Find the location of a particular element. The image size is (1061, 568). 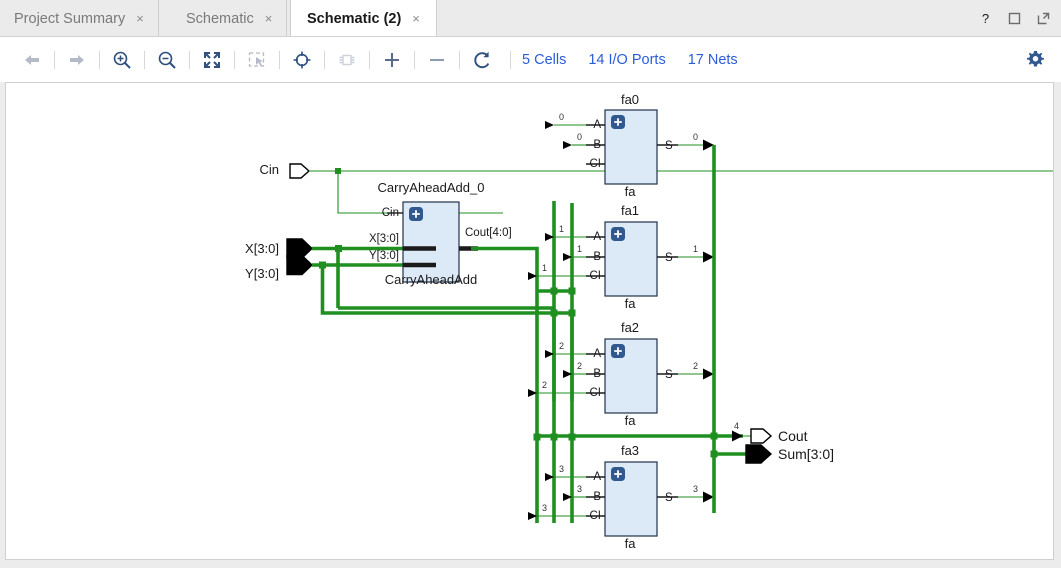

port-sum-label: Sum[3:0] is located at coordinates (806, 454).